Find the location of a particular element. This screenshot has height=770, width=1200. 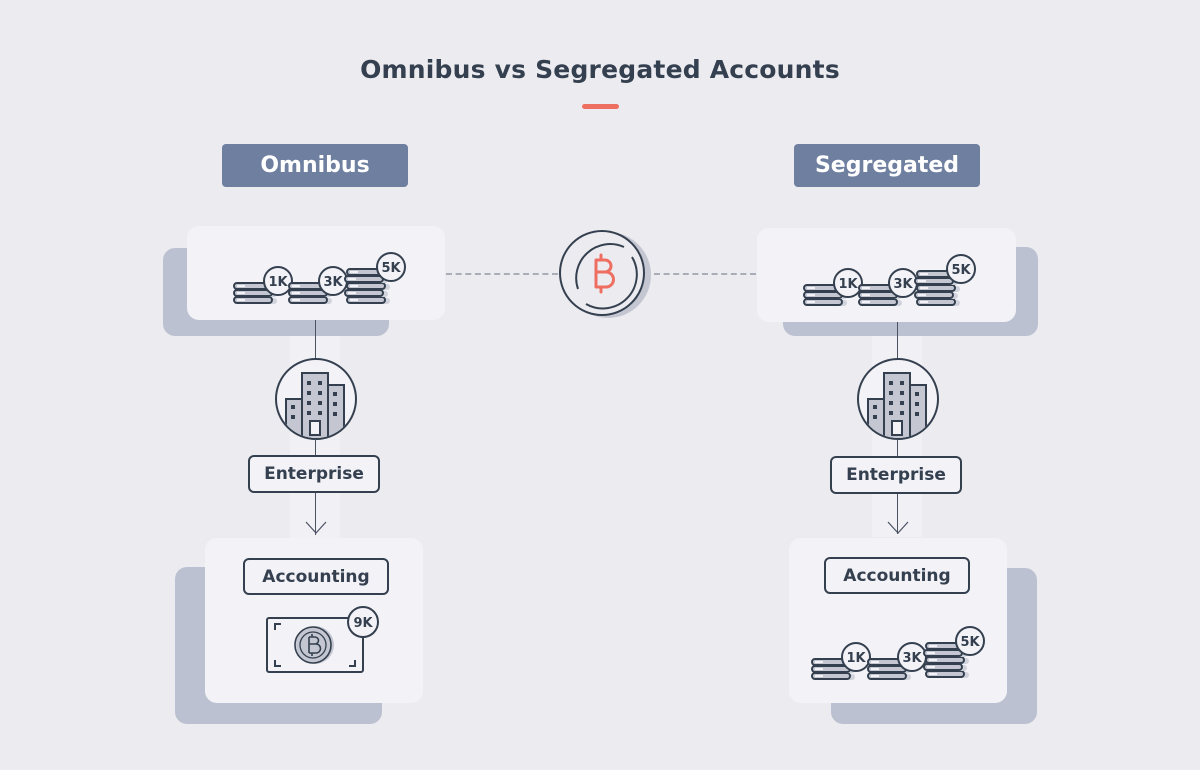

bitcoin-banknote-icon: 9K is located at coordinates (323, 646).